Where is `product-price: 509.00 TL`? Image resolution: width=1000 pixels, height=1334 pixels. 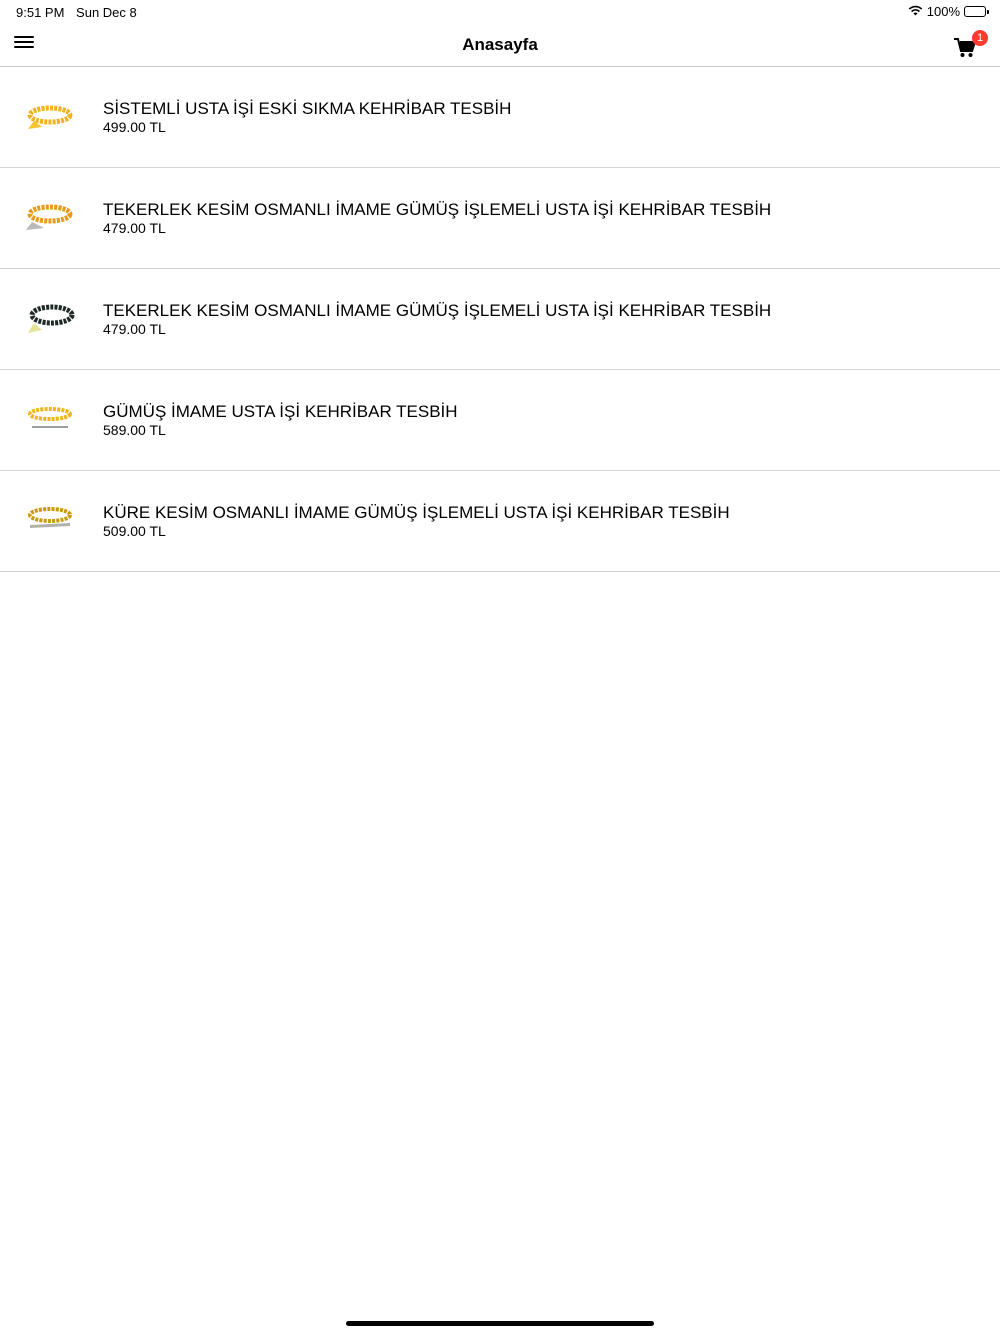 product-price: 509.00 TL is located at coordinates (134, 531).